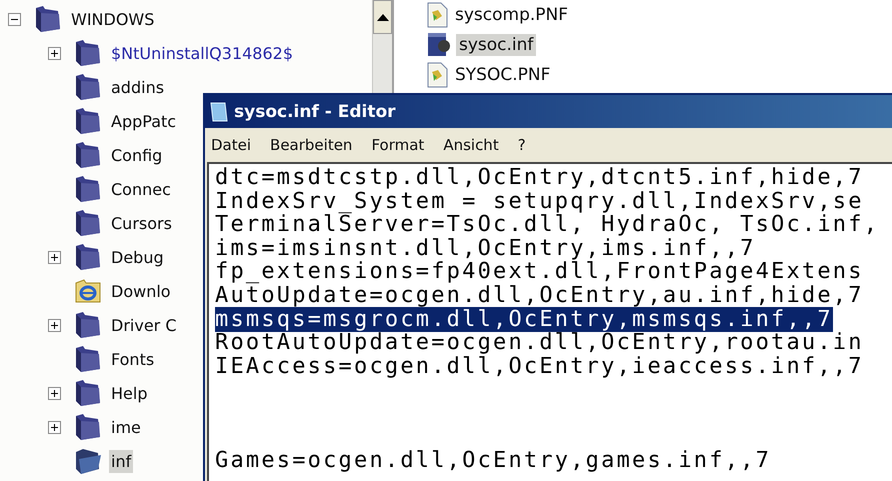 The width and height of the screenshot is (892, 481). I want to click on folder-tree-item: Cursors, so click(141, 223).